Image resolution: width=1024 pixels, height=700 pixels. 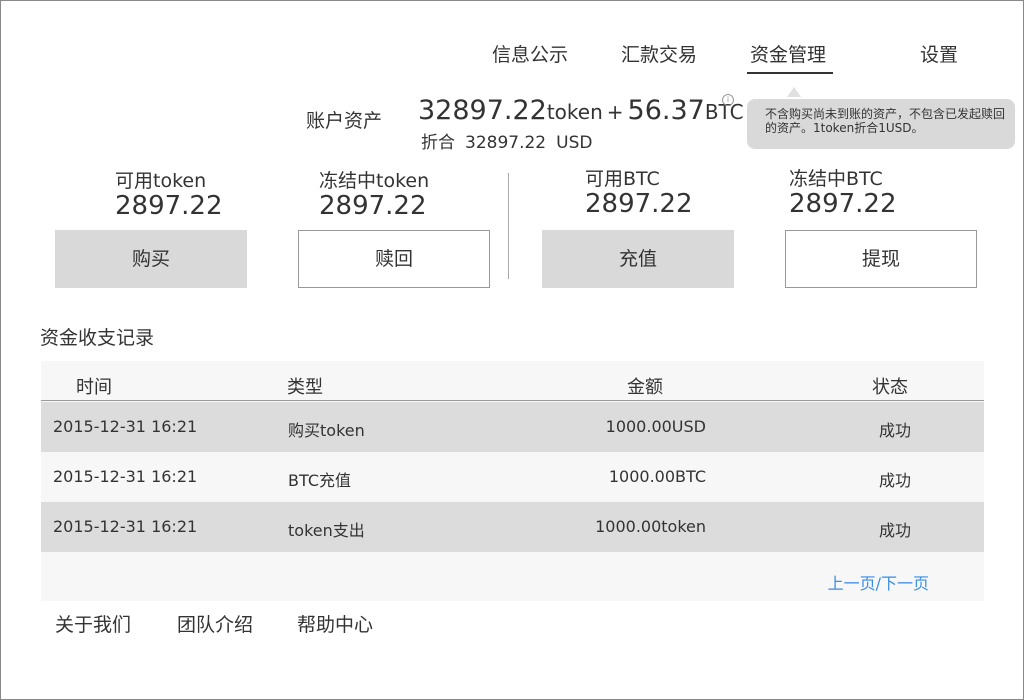 I want to click on cell-type: 购买token, so click(x=326, y=430).